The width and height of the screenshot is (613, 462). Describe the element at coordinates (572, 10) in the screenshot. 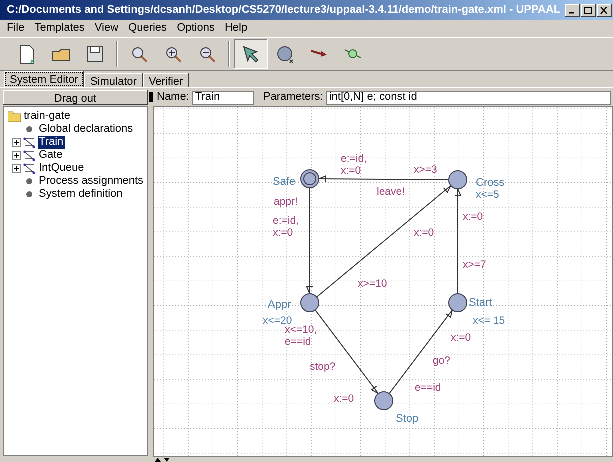

I see `minimize-button` at that location.